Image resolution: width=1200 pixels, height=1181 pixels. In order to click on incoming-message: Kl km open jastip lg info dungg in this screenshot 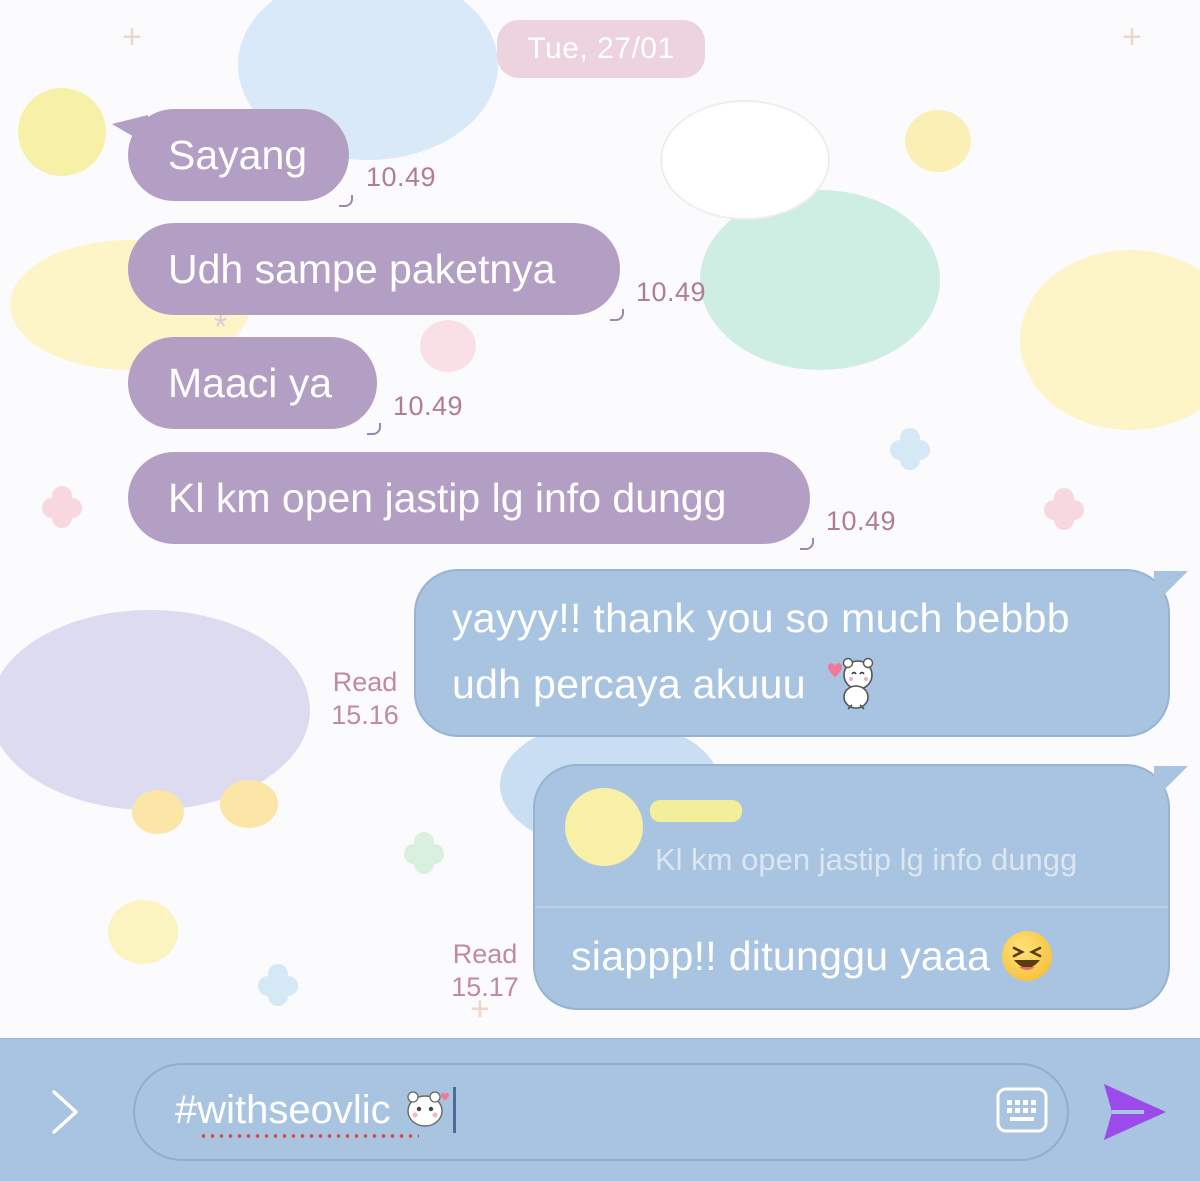, I will do `click(471, 501)`.